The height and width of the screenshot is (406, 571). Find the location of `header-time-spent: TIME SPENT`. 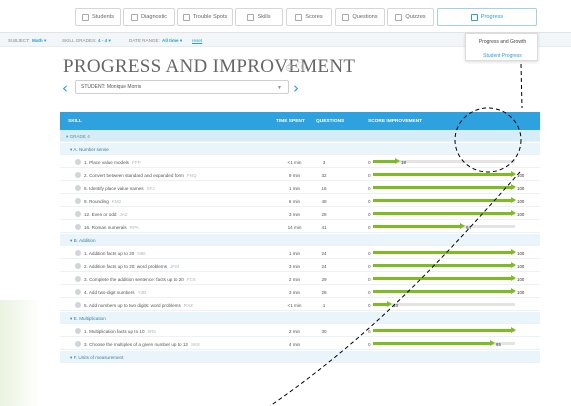

header-time-spent: TIME SPENT is located at coordinates (290, 121).